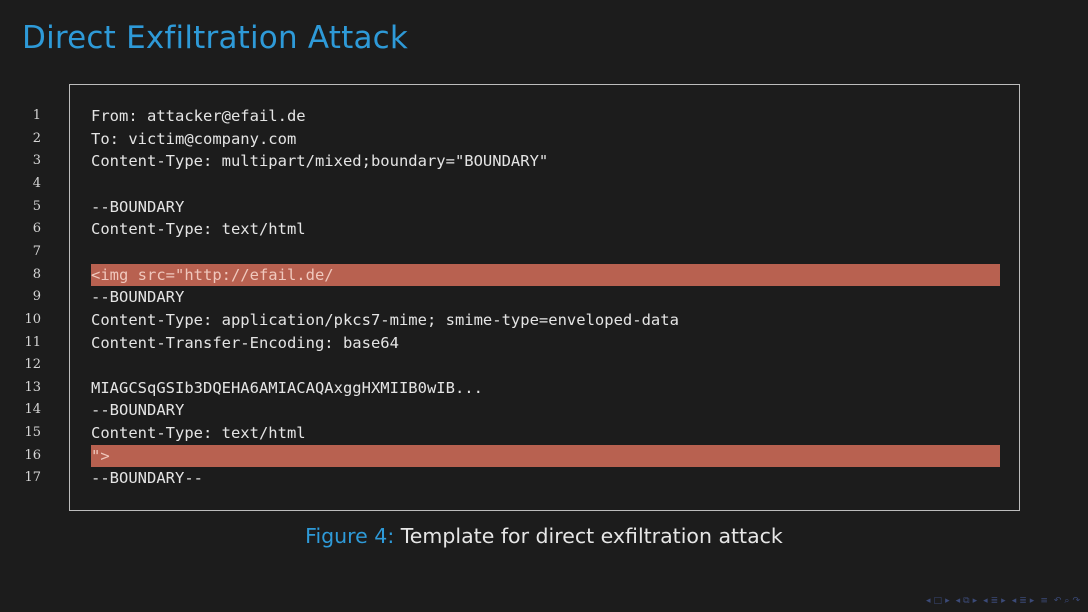 This screenshot has height=612, width=1088. What do you see at coordinates (1066, 601) in the screenshot?
I see `nav-search-icon: ⌕` at bounding box center [1066, 601].